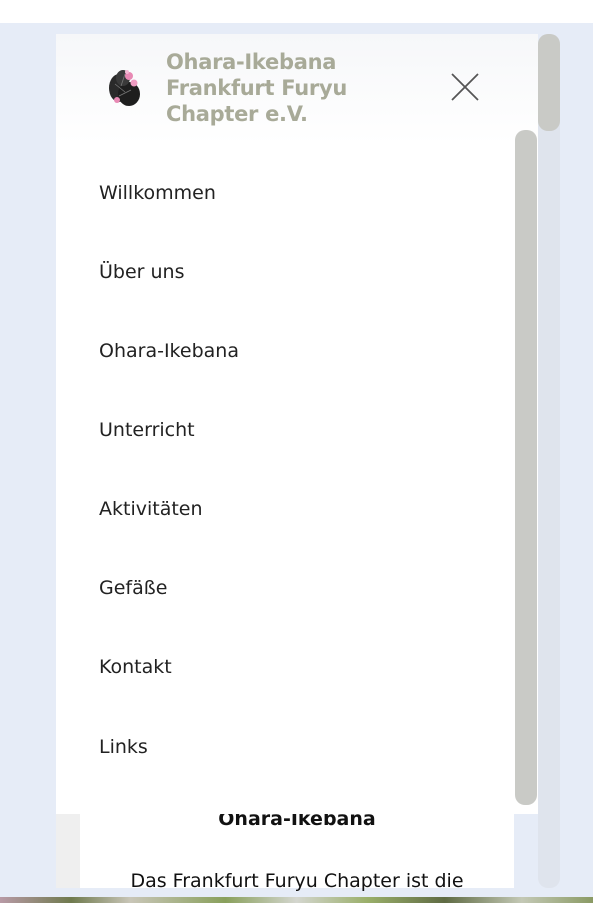 The width and height of the screenshot is (593, 903). Describe the element at coordinates (296, 900) in the screenshot. I see `photo-strip` at that location.